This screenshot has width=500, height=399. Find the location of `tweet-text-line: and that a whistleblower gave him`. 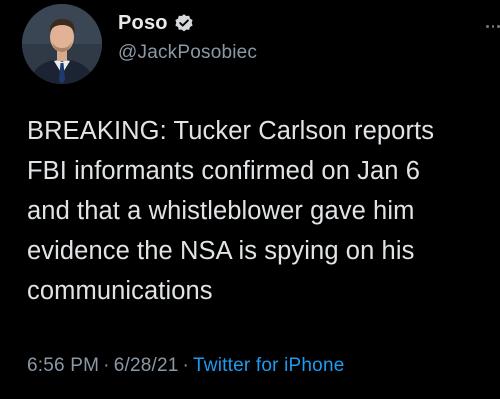

tweet-text-line: and that a whistleblower gave him is located at coordinates (221, 211).